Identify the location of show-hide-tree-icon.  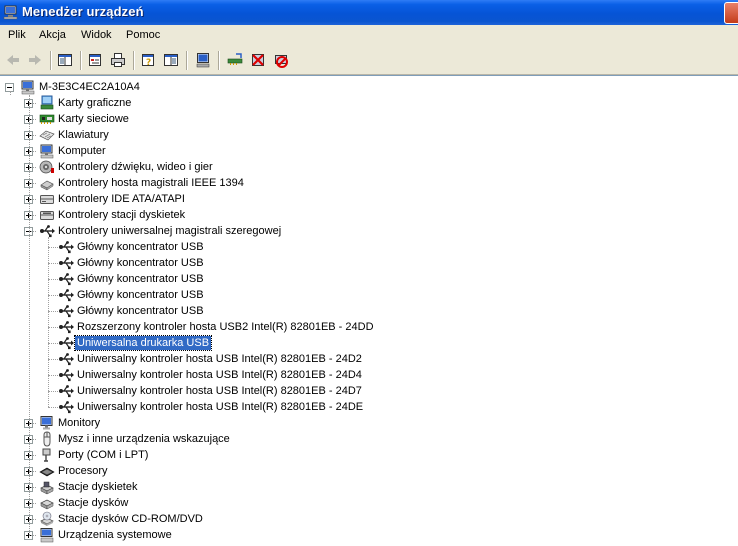
(65, 60).